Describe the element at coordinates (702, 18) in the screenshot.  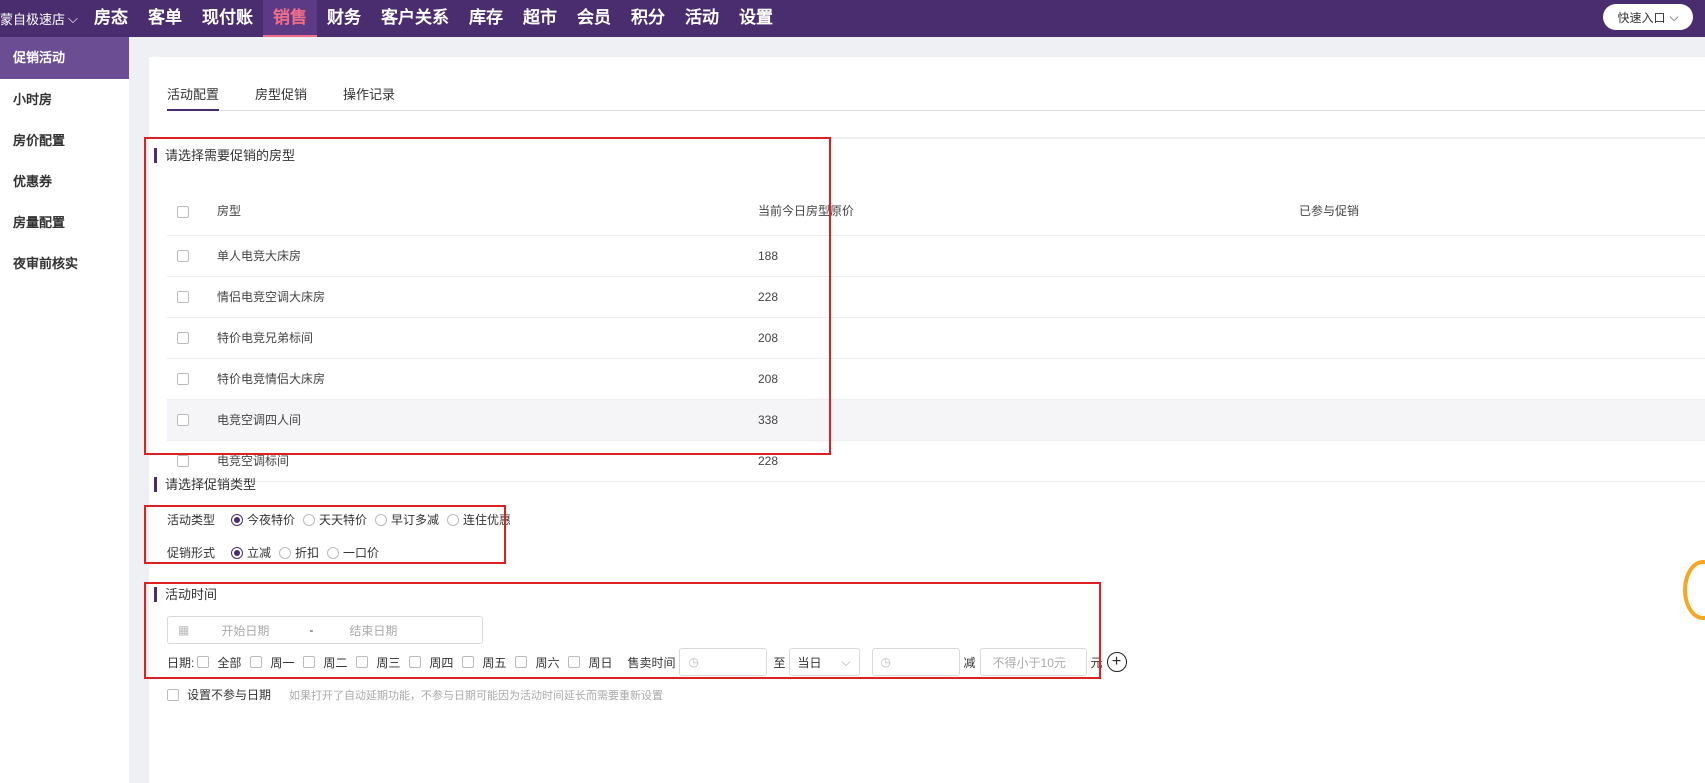
I see `nav-item-activities: 活动` at that location.